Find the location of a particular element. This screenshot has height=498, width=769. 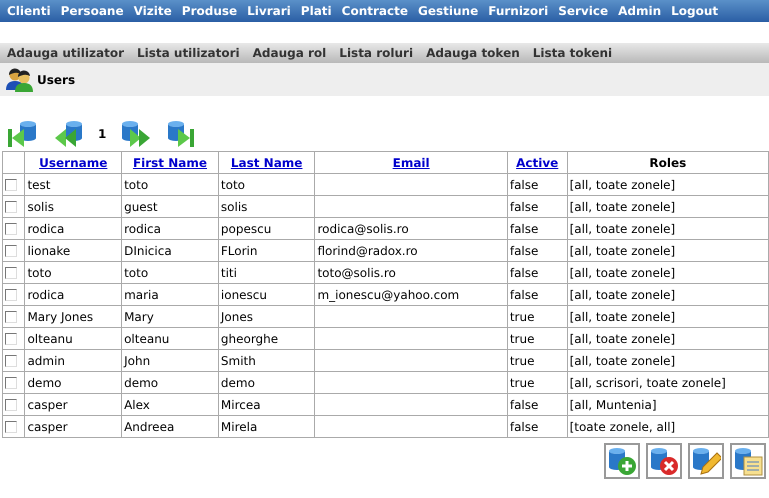

table-cell: [all, scrisori, toate zonele] is located at coordinates (648, 383).